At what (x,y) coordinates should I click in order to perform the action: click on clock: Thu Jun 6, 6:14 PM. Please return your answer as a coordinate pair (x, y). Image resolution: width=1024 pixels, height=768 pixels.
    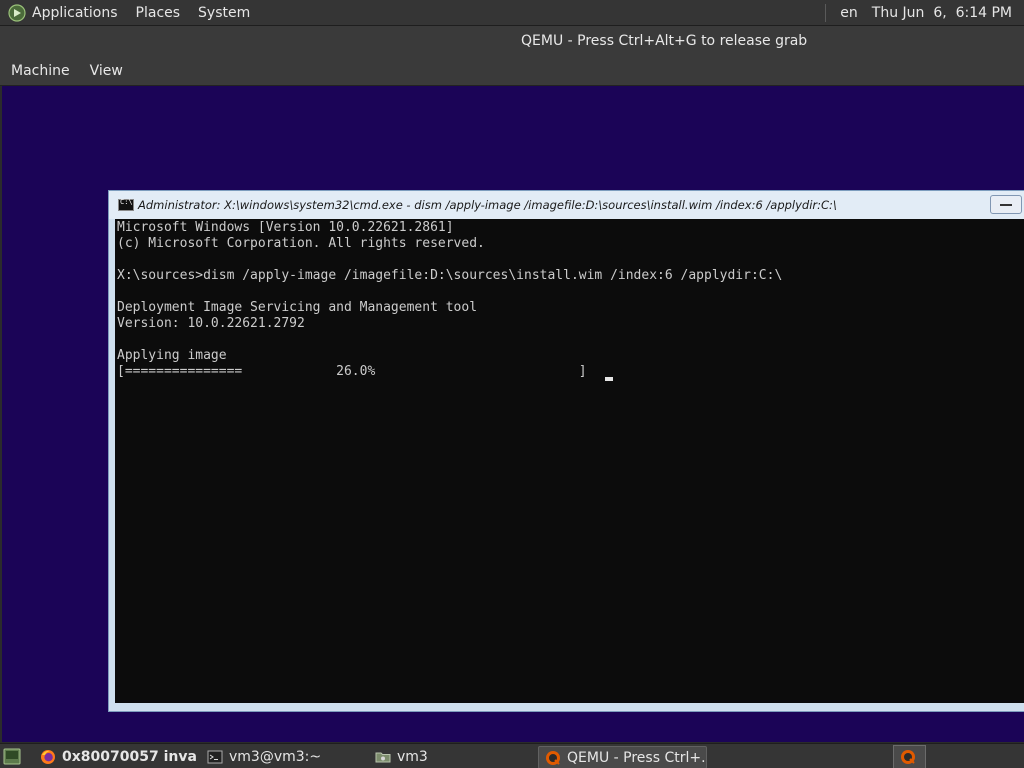
    Looking at the image, I should click on (942, 13).